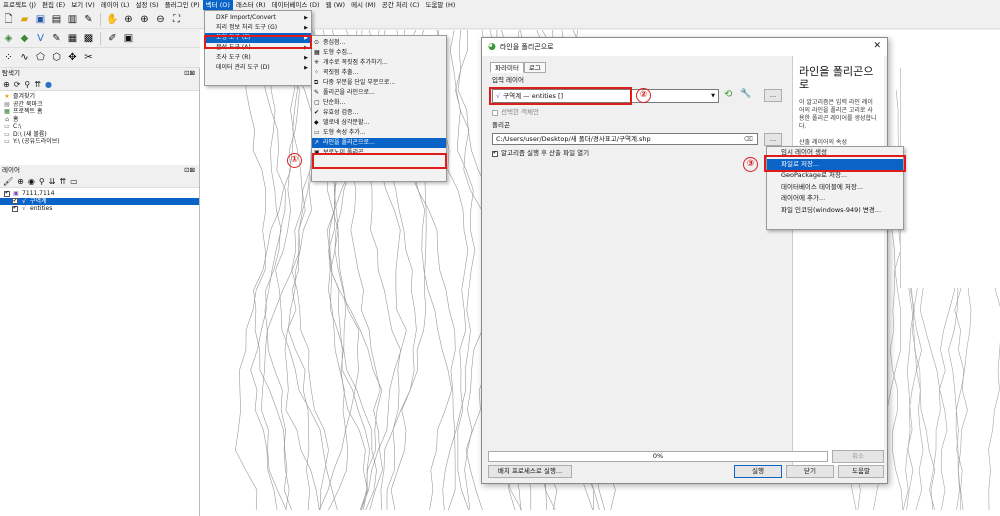  What do you see at coordinates (115, 5) in the screenshot?
I see `menu-3: 레이어 (L)` at bounding box center [115, 5].